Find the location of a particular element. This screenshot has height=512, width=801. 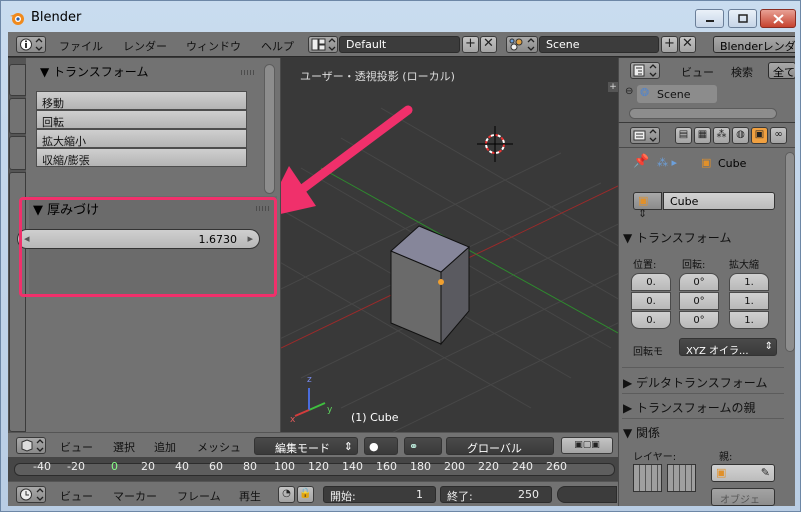

screen-layout-field: Default is located at coordinates (399, 44).